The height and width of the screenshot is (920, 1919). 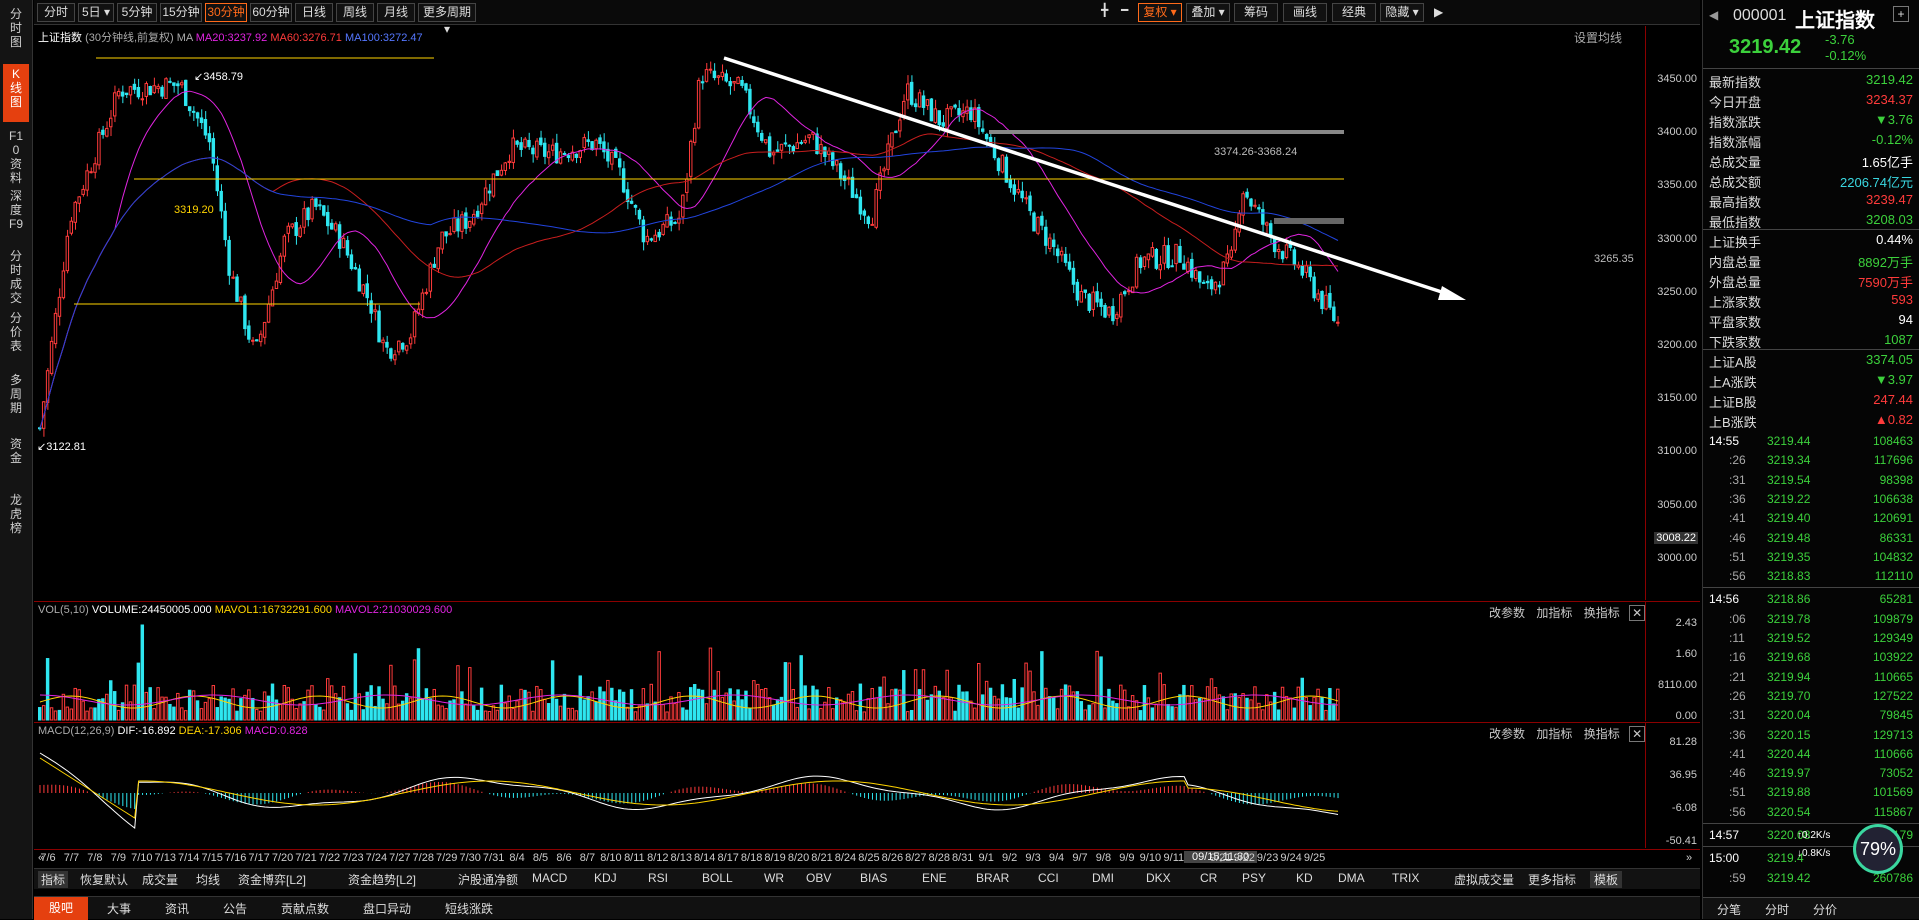 I want to click on right-tab-0: 分笔, so click(x=1729, y=909).